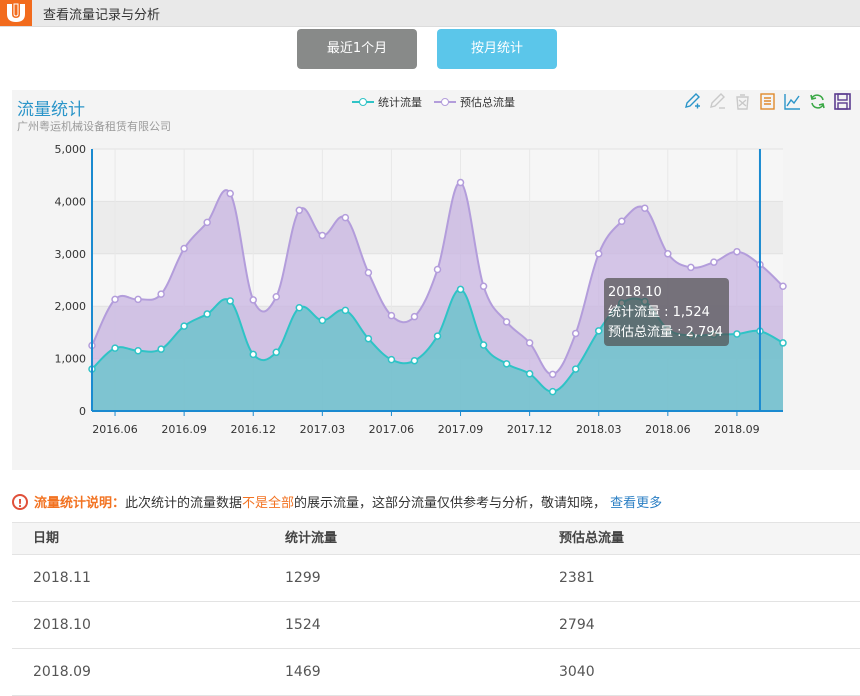  I want to click on view-more-link: 查看更多, so click(636, 501).